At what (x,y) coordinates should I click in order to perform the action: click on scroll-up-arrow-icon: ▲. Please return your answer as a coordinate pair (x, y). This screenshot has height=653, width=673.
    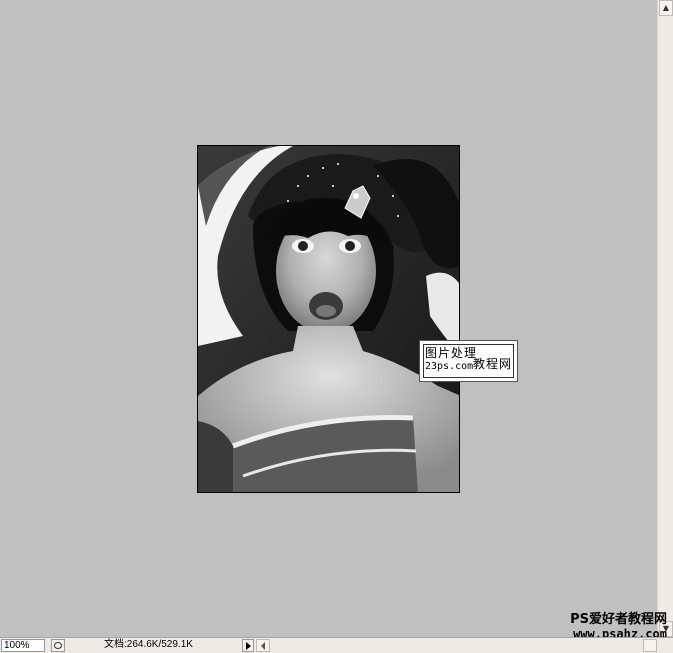
    Looking at the image, I should click on (666, 8).